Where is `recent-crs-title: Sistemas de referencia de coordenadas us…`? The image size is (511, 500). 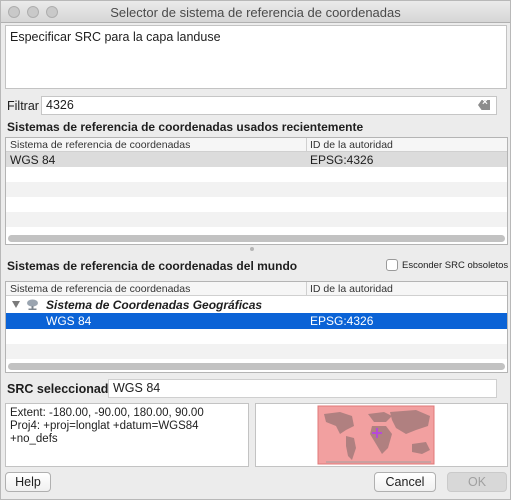 recent-crs-title: Sistemas de referencia de coordenadas us… is located at coordinates (185, 127).